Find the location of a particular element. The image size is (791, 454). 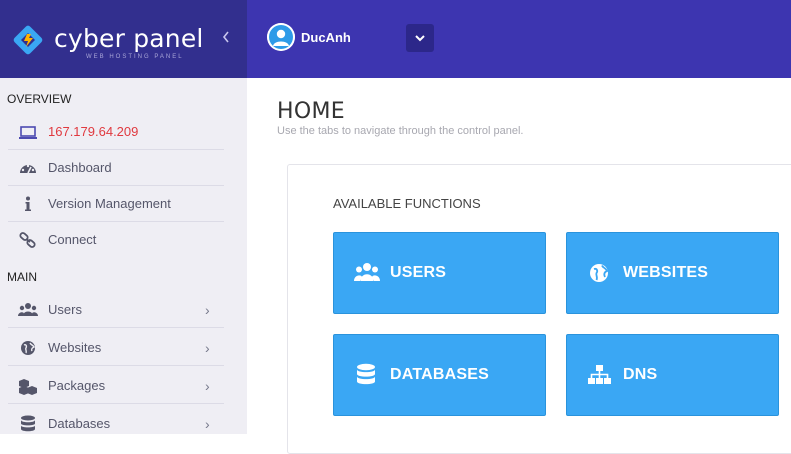

username: DucAnh is located at coordinates (326, 37).